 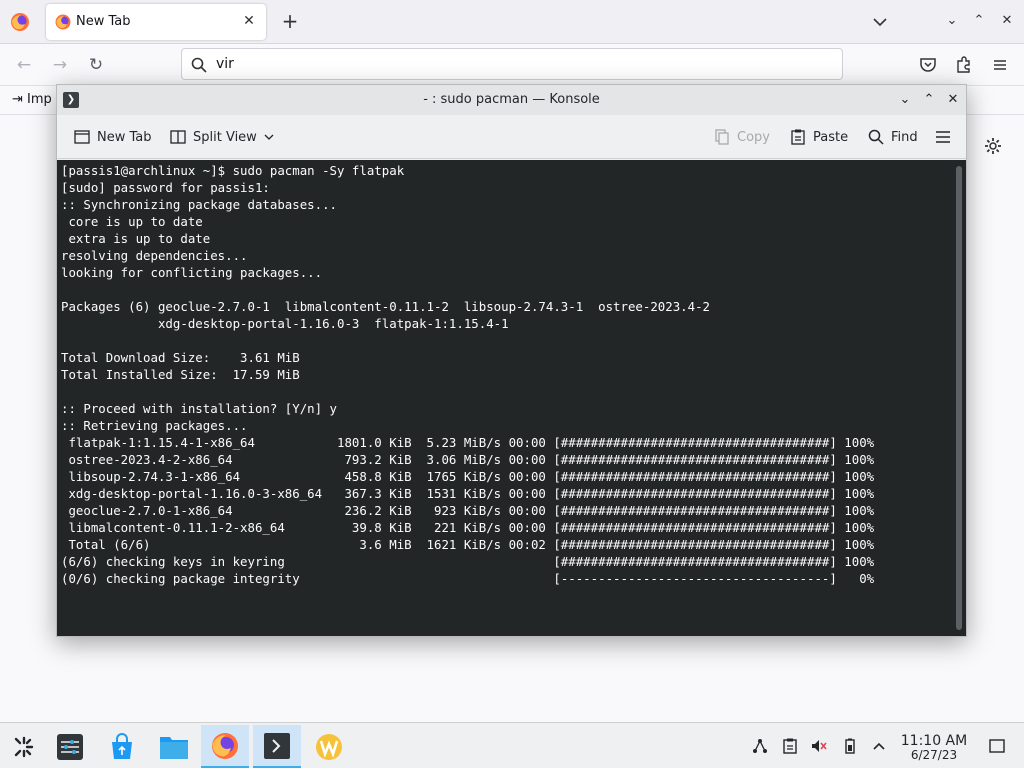 I want to click on window-close-icon: ✕, so click(x=1007, y=21).